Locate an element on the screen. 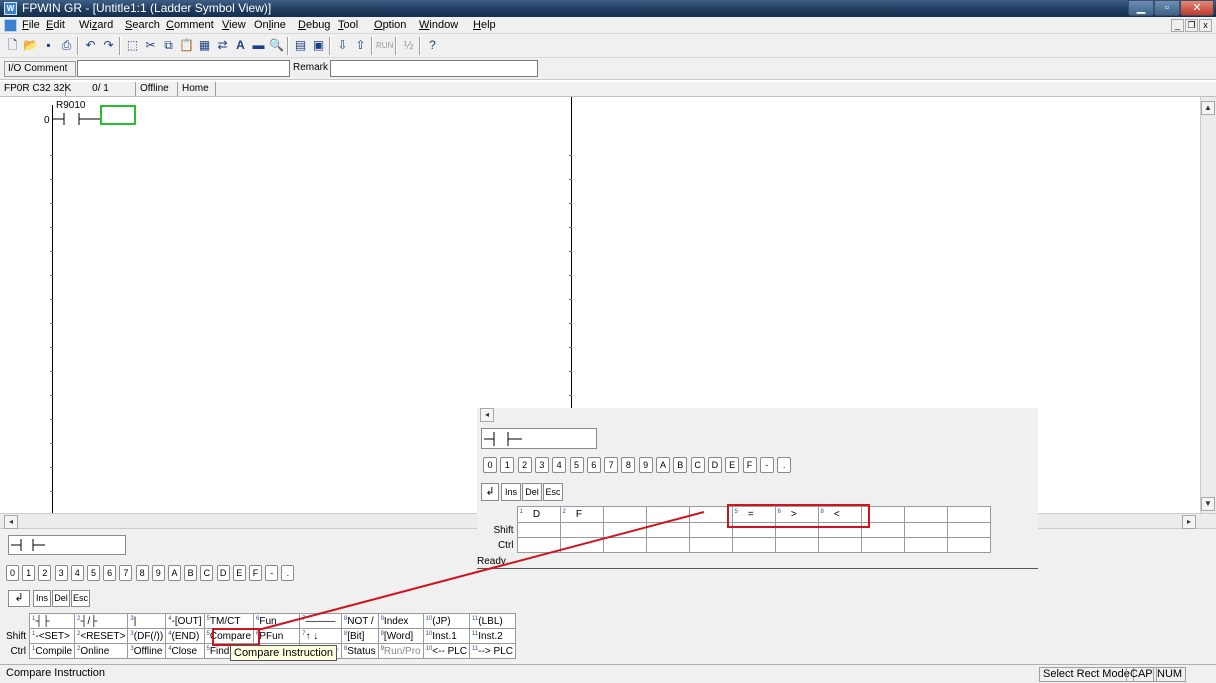 Image resolution: width=1216 pixels, height=683 pixels. status-message: Compare Instruction is located at coordinates (56, 673).